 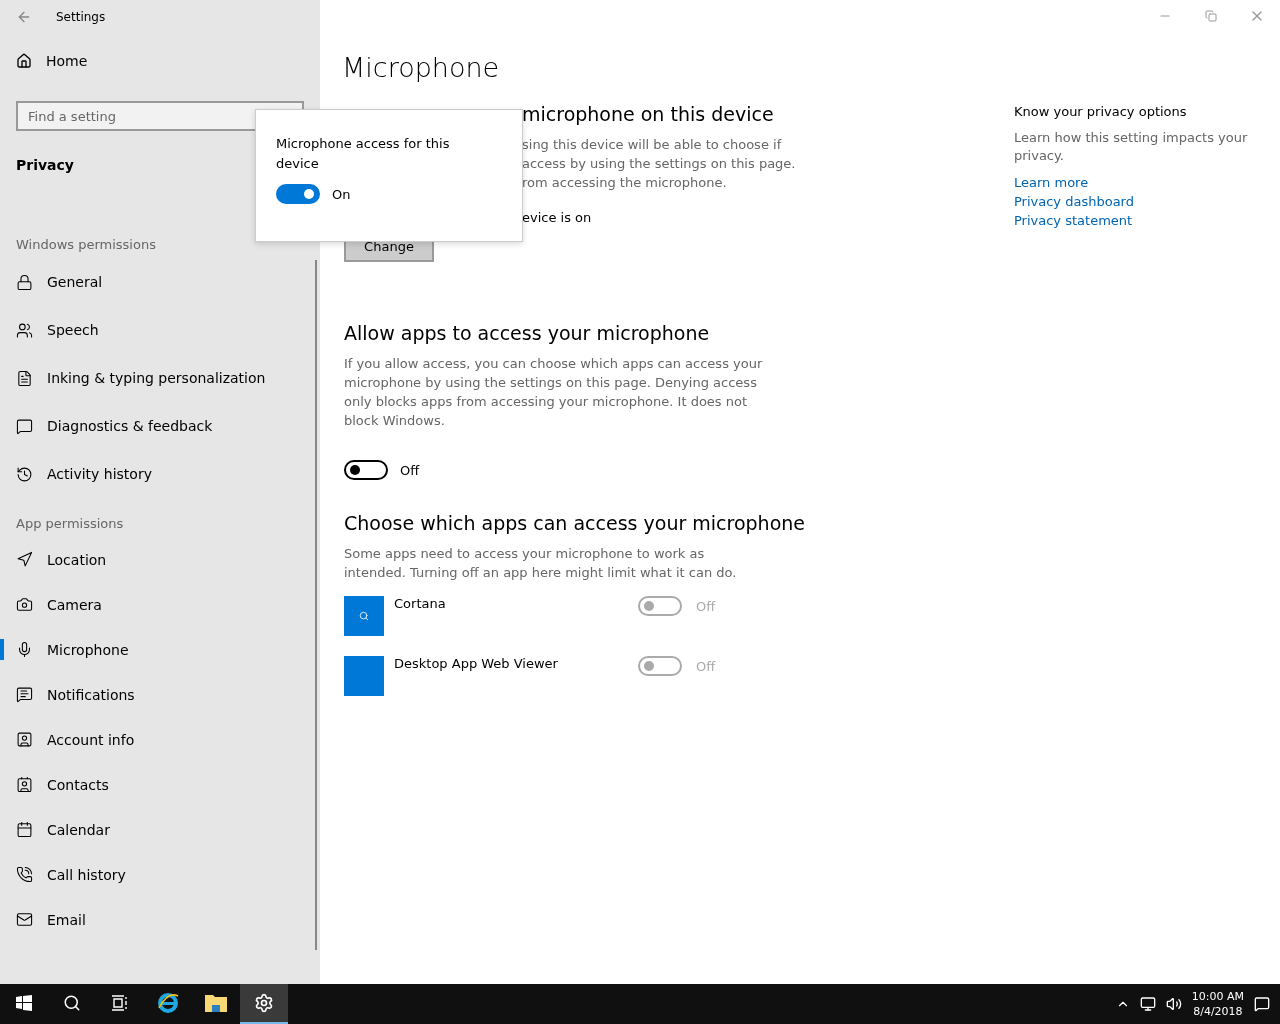 I want to click on document-icon, so click(x=24, y=378).